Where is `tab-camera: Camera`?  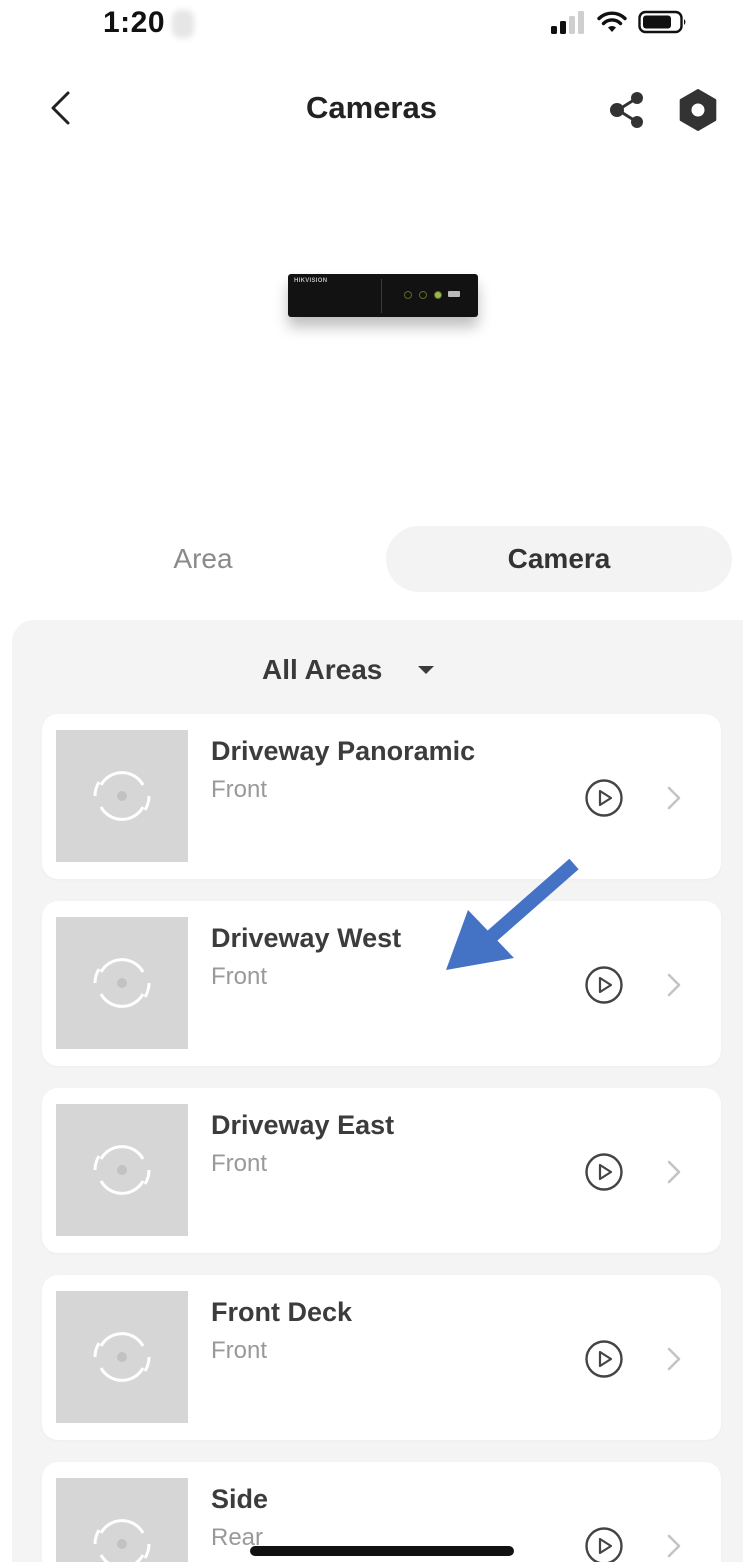
tab-camera: Camera is located at coordinates (559, 559).